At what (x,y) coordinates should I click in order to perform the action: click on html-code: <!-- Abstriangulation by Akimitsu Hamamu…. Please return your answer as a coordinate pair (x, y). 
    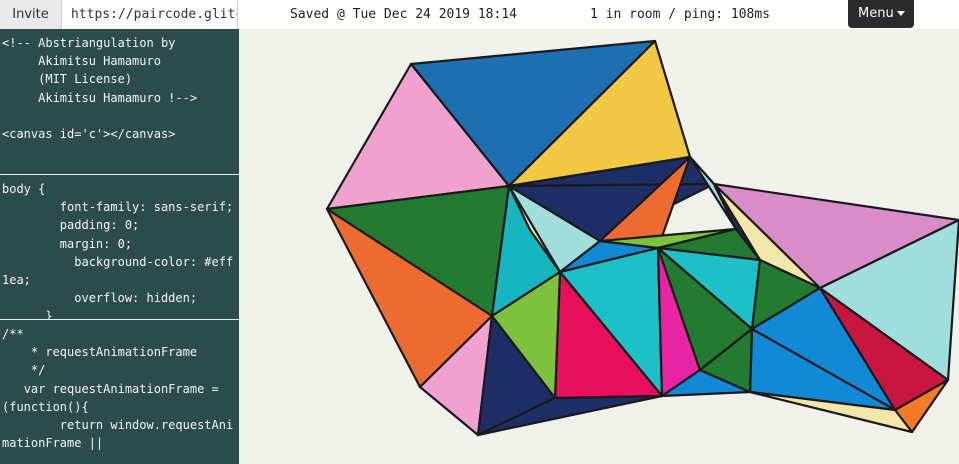
    Looking at the image, I should click on (119, 86).